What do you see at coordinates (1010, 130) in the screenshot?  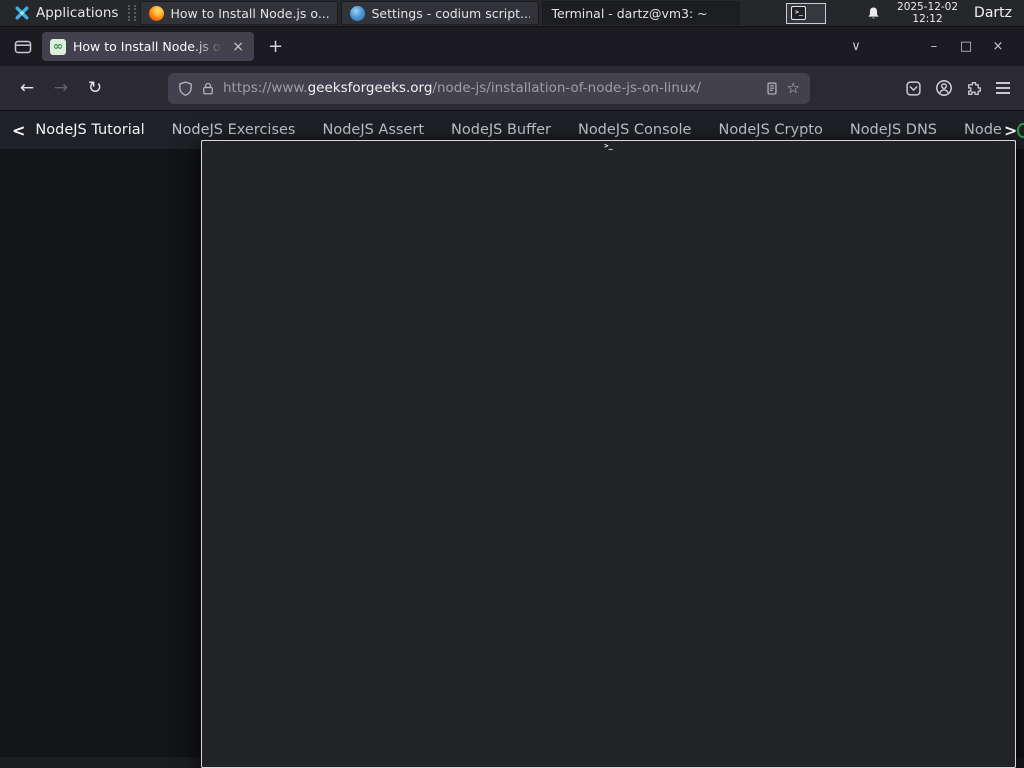 I see `nav-scroll-right-icon: >` at bounding box center [1010, 130].